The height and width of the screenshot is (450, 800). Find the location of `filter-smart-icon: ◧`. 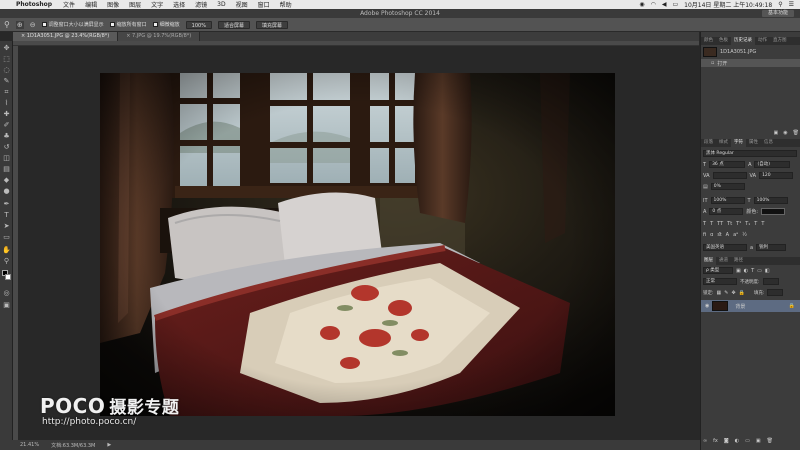

filter-smart-icon: ◧ is located at coordinates (767, 271).